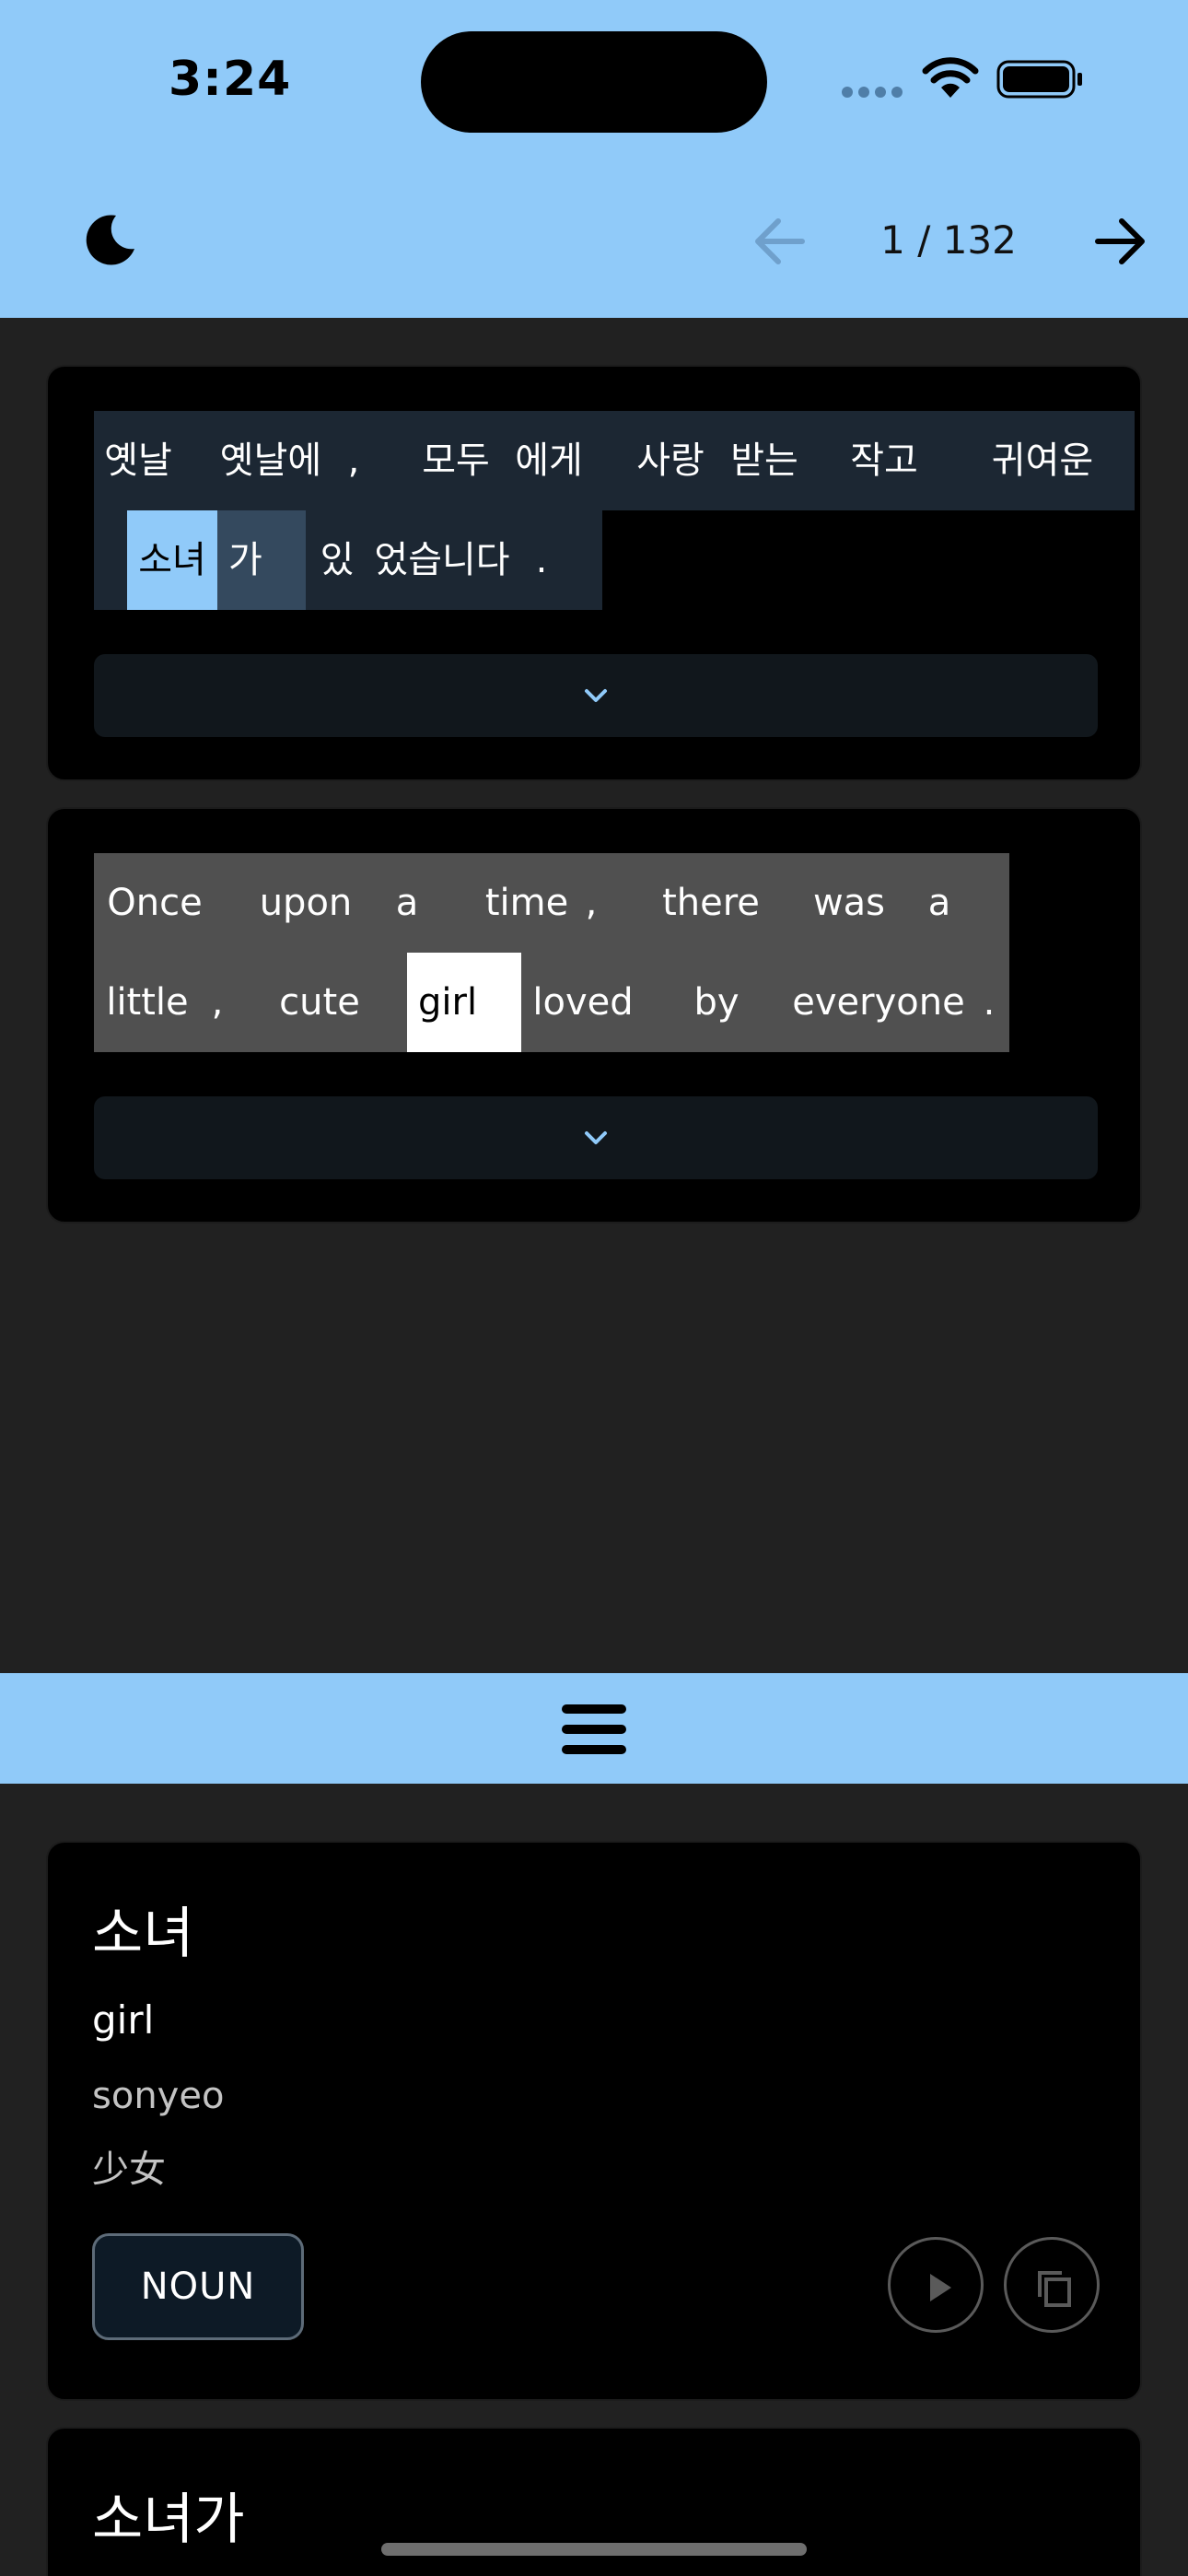 This screenshot has width=1188, height=2576. Describe the element at coordinates (1054, 2289) in the screenshot. I see `copy-icon` at that location.